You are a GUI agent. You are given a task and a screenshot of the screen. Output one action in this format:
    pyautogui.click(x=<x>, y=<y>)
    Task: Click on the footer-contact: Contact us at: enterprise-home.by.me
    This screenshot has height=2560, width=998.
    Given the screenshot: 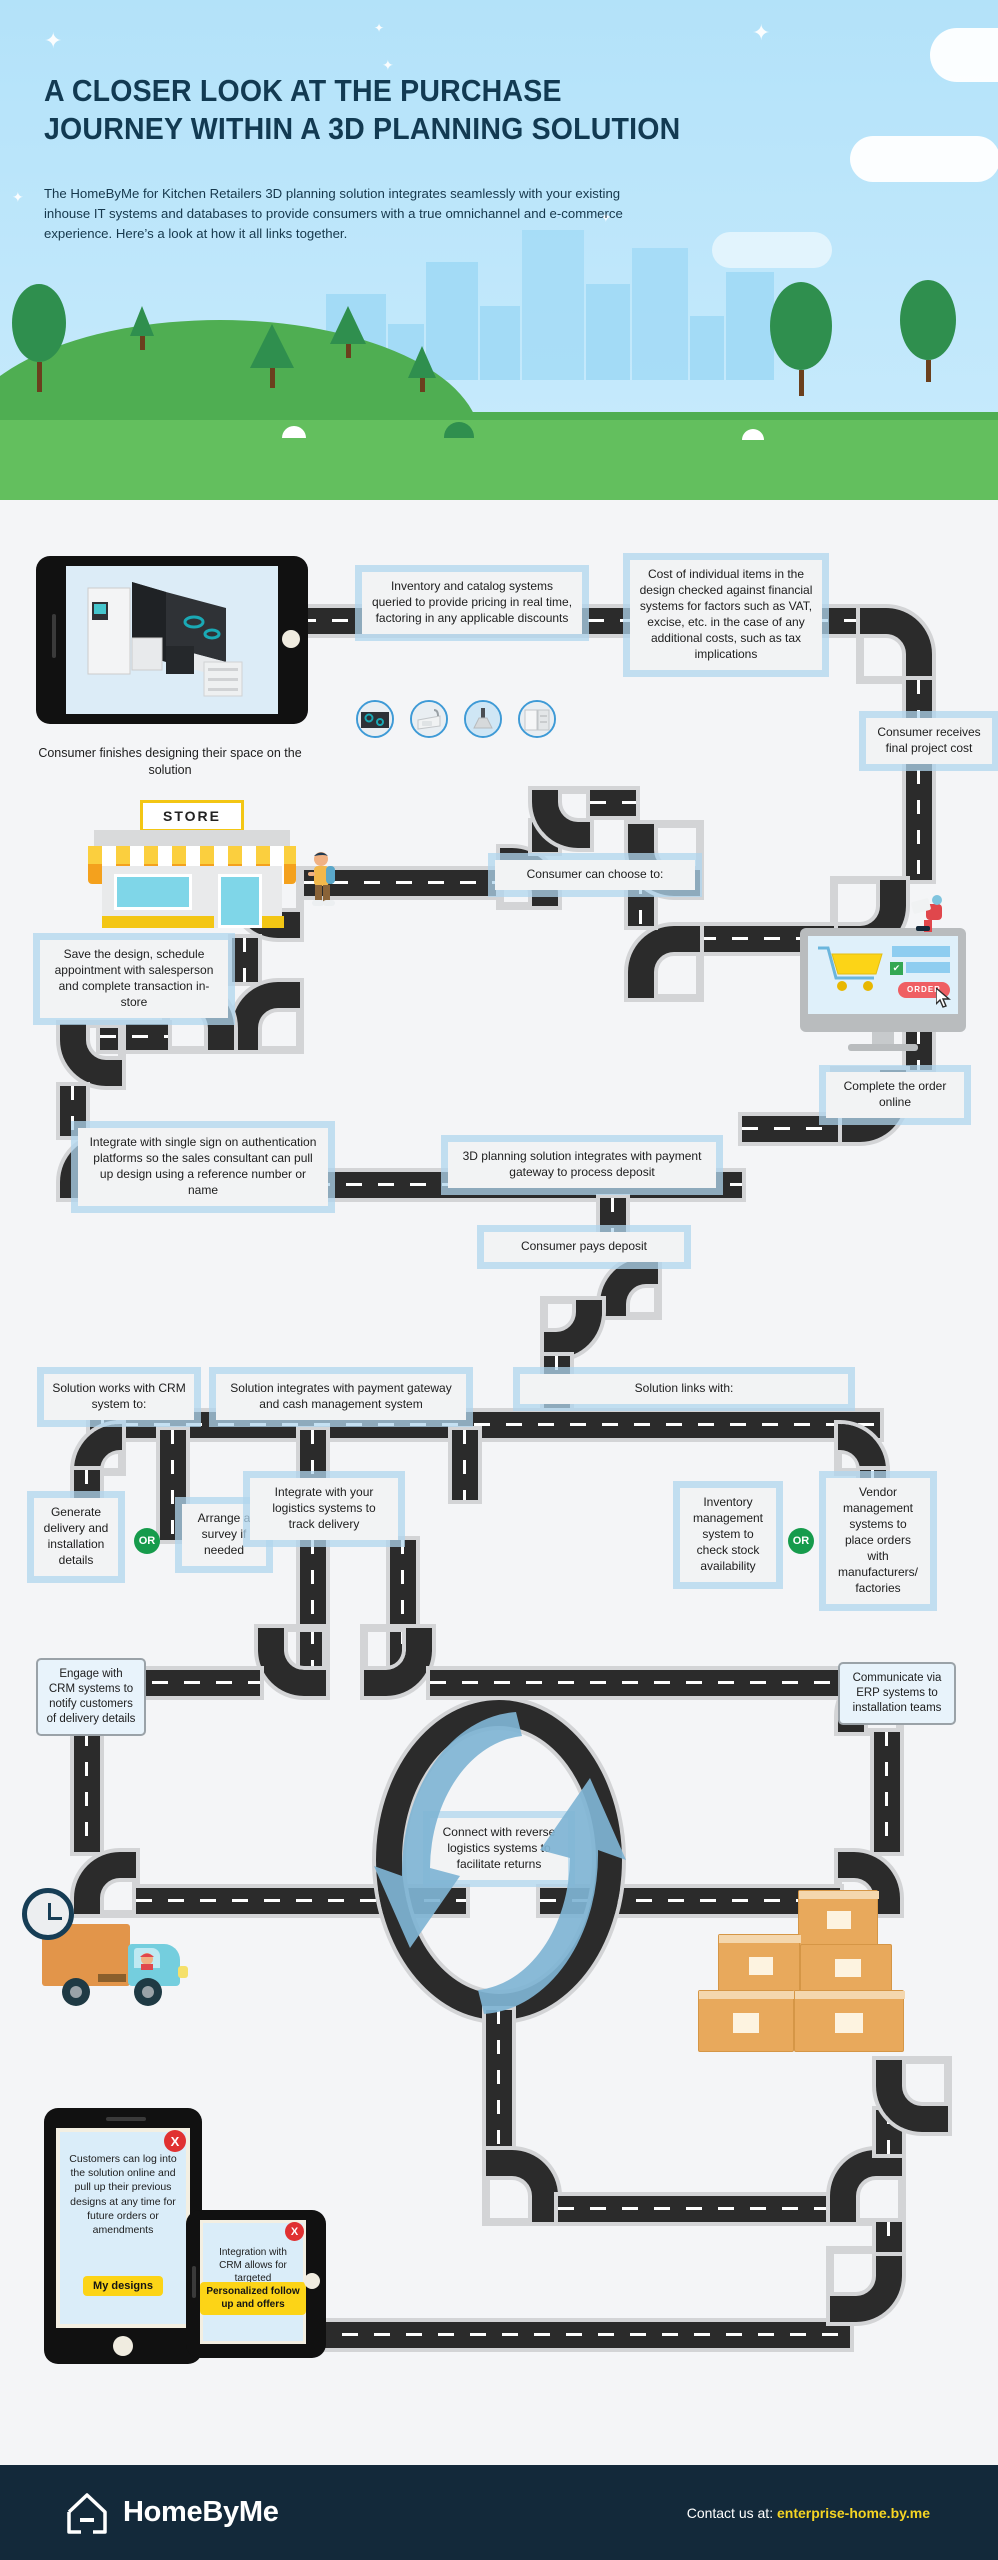 What is the action you would take?
    pyautogui.click(x=808, y=2513)
    